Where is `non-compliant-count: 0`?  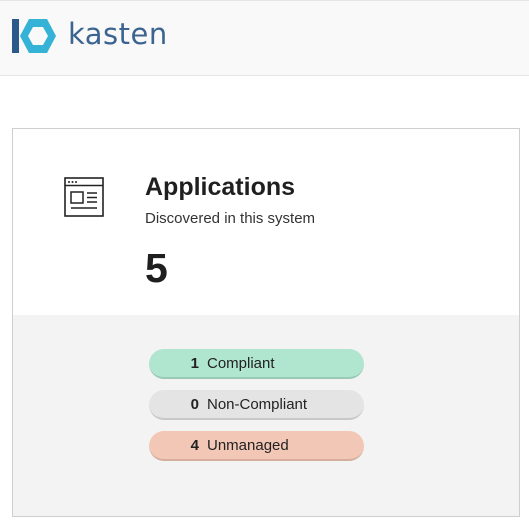 non-compliant-count: 0 is located at coordinates (194, 404).